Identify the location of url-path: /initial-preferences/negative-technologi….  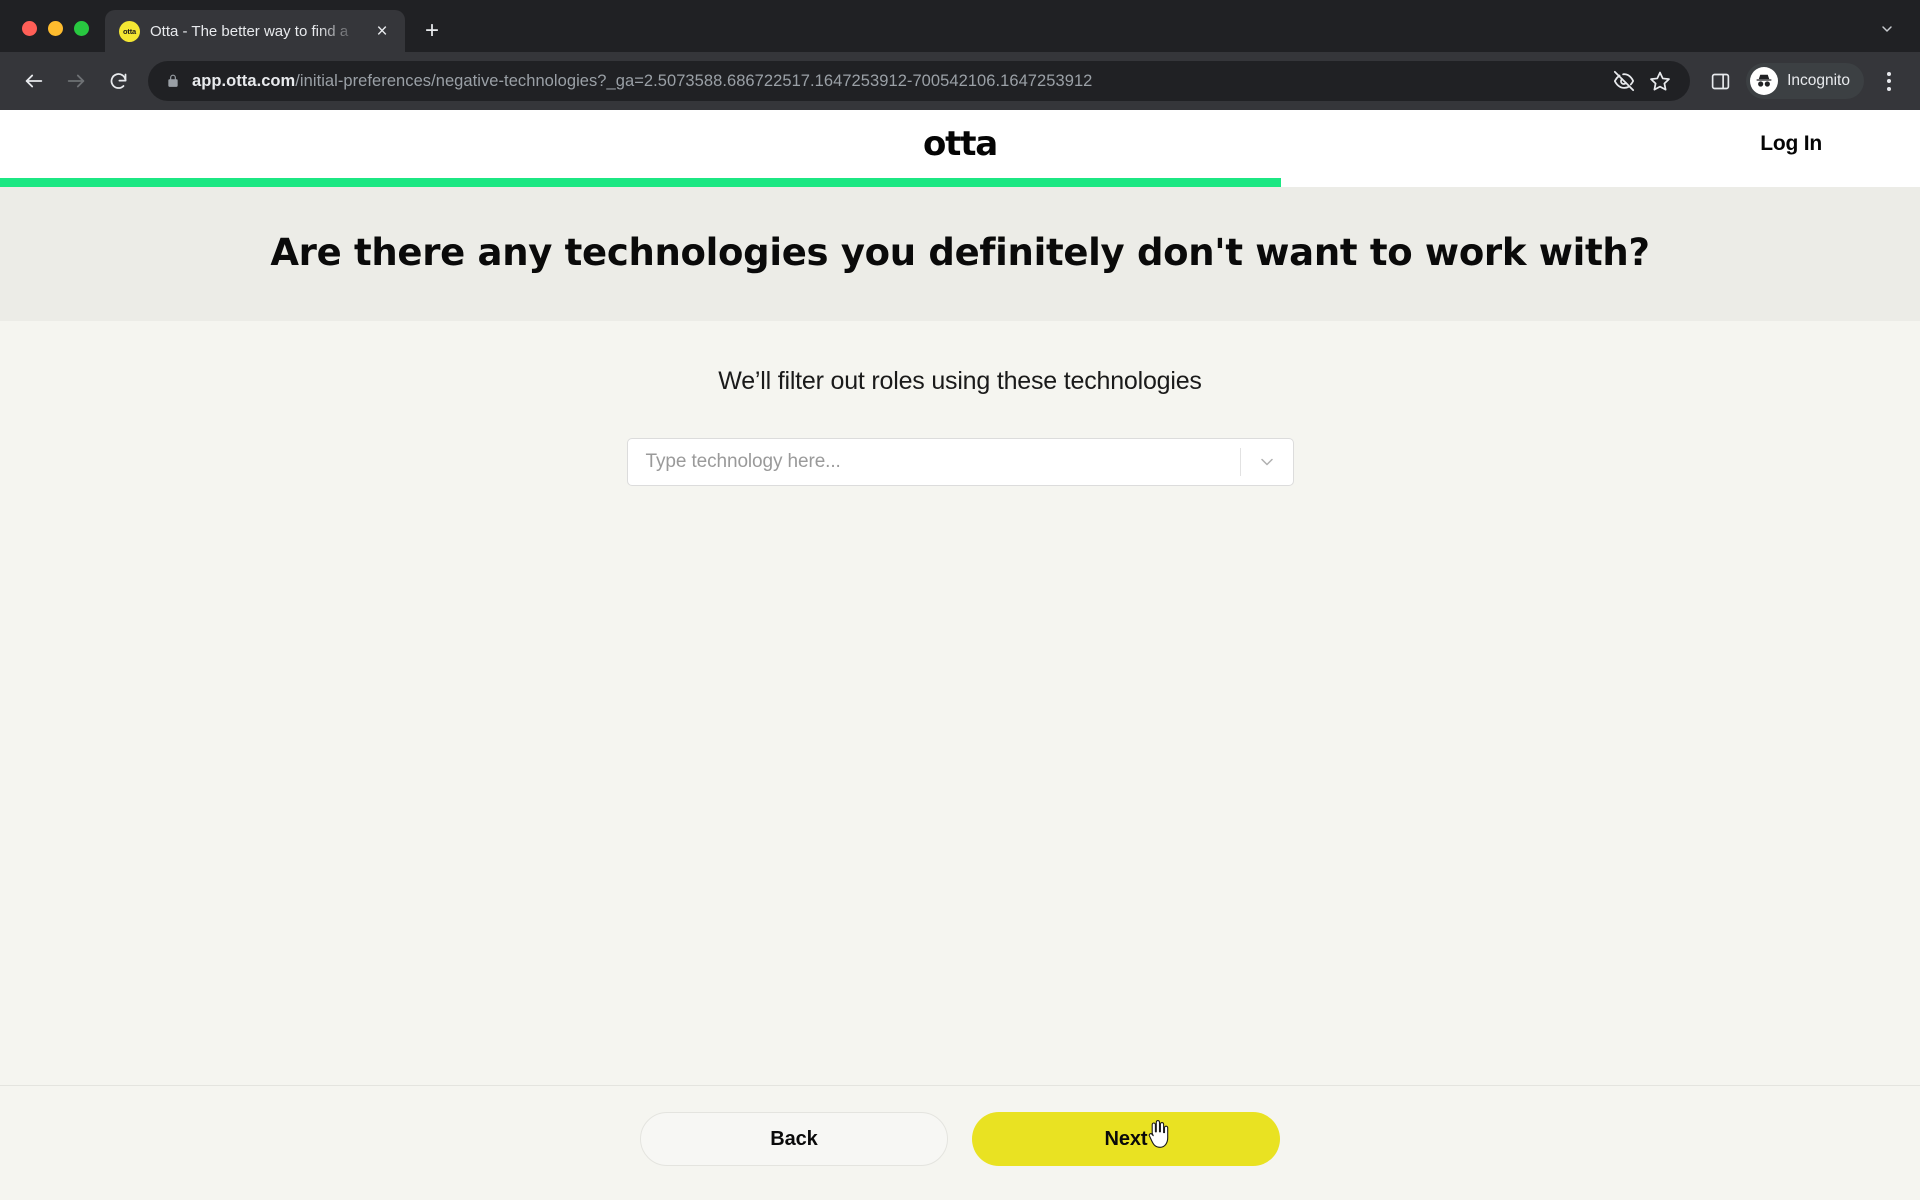
(694, 80).